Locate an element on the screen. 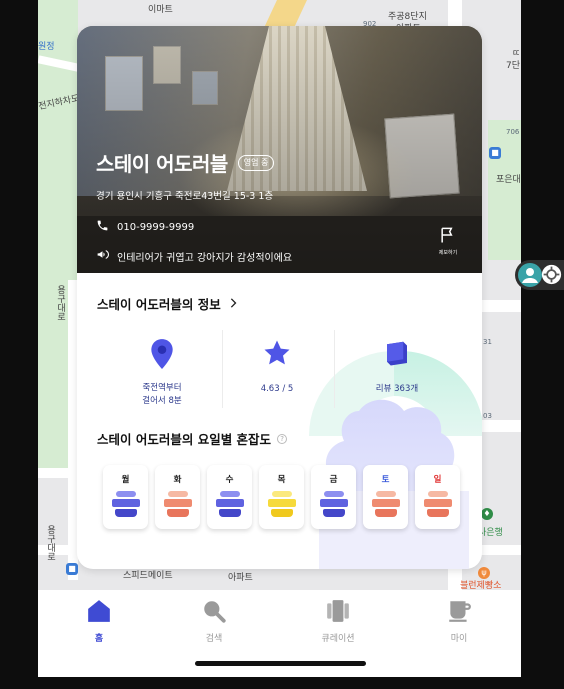  map-label: 스피드메이트 is located at coordinates (148, 576).